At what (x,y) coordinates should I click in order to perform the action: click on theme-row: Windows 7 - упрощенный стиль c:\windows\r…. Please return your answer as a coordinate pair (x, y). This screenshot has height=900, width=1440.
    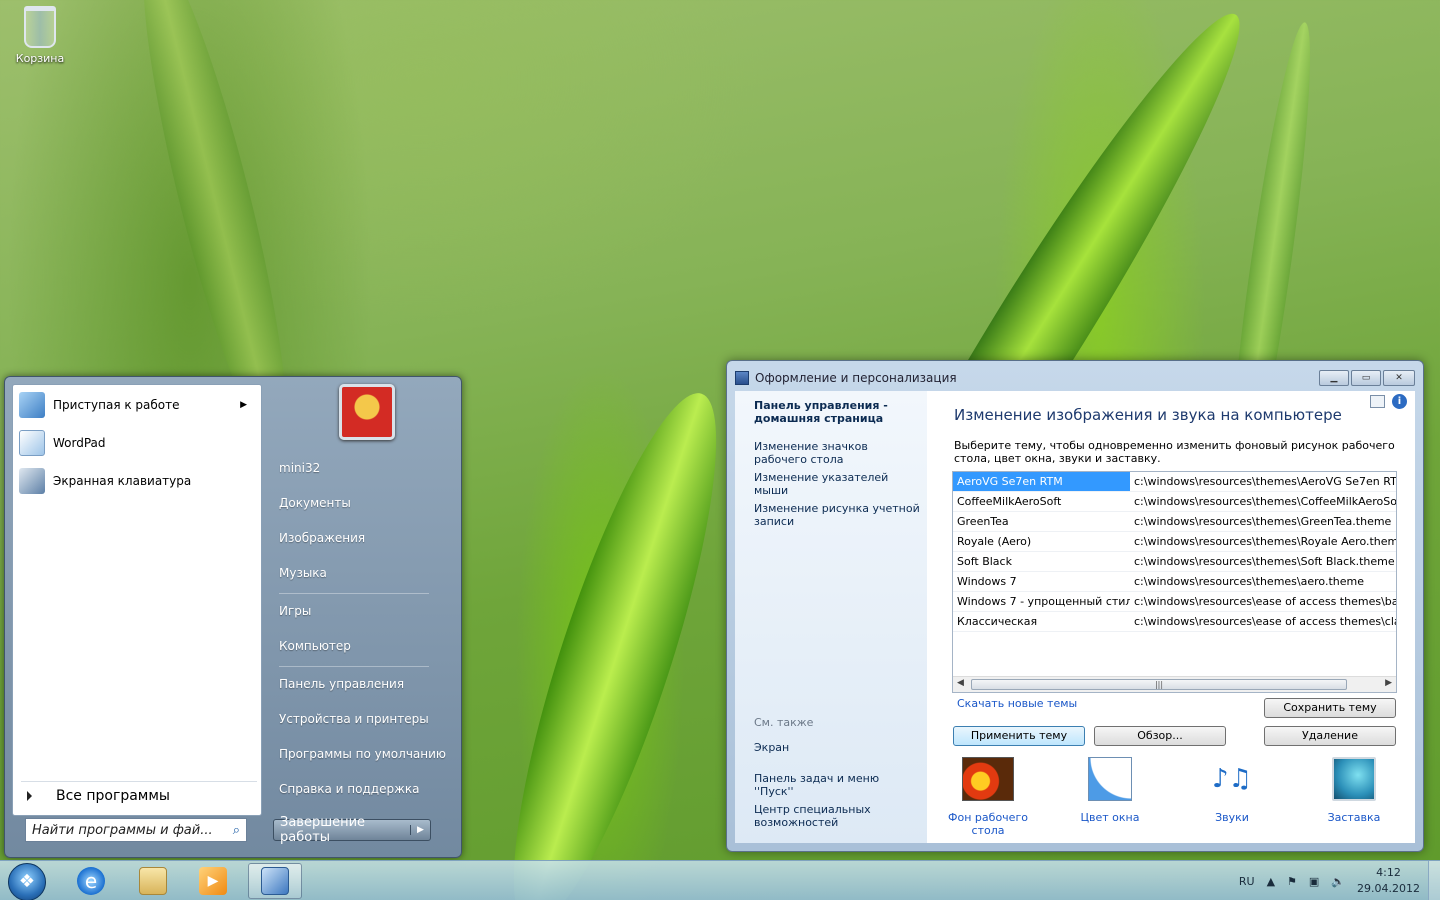
    Looking at the image, I should click on (1174, 602).